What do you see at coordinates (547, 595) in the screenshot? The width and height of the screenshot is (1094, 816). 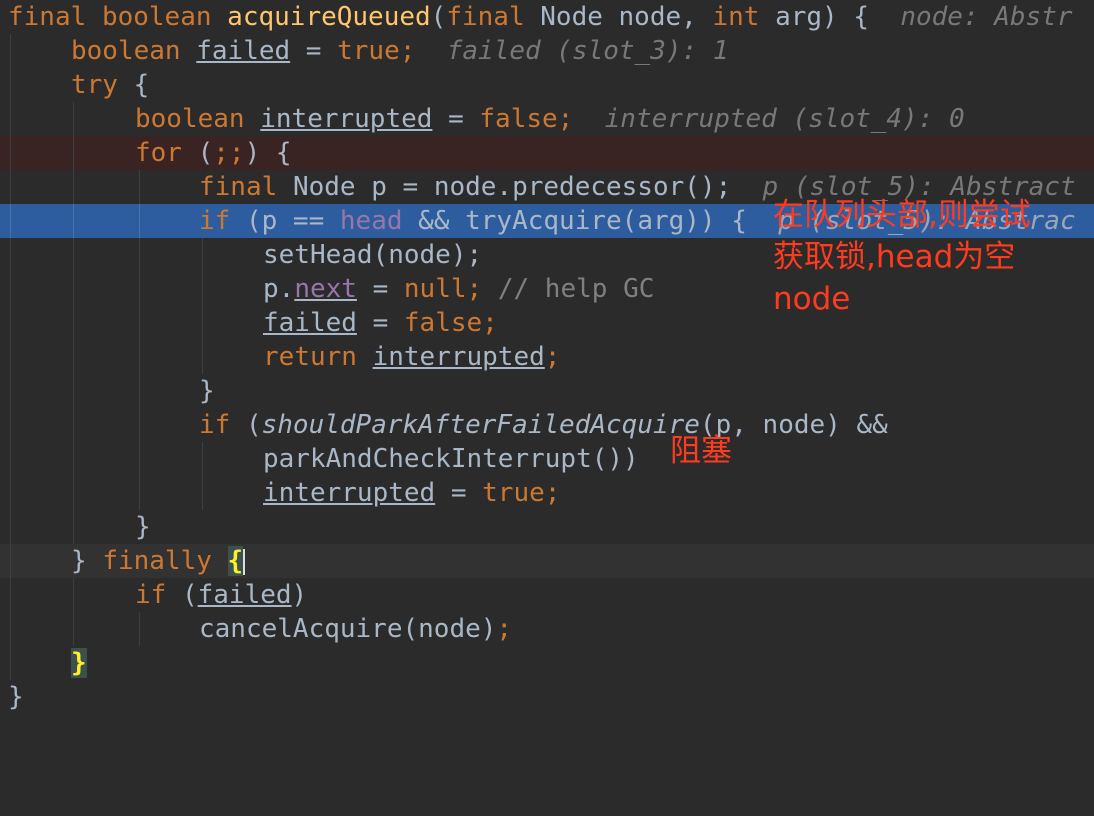 I see `code-line: if (failed)` at bounding box center [547, 595].